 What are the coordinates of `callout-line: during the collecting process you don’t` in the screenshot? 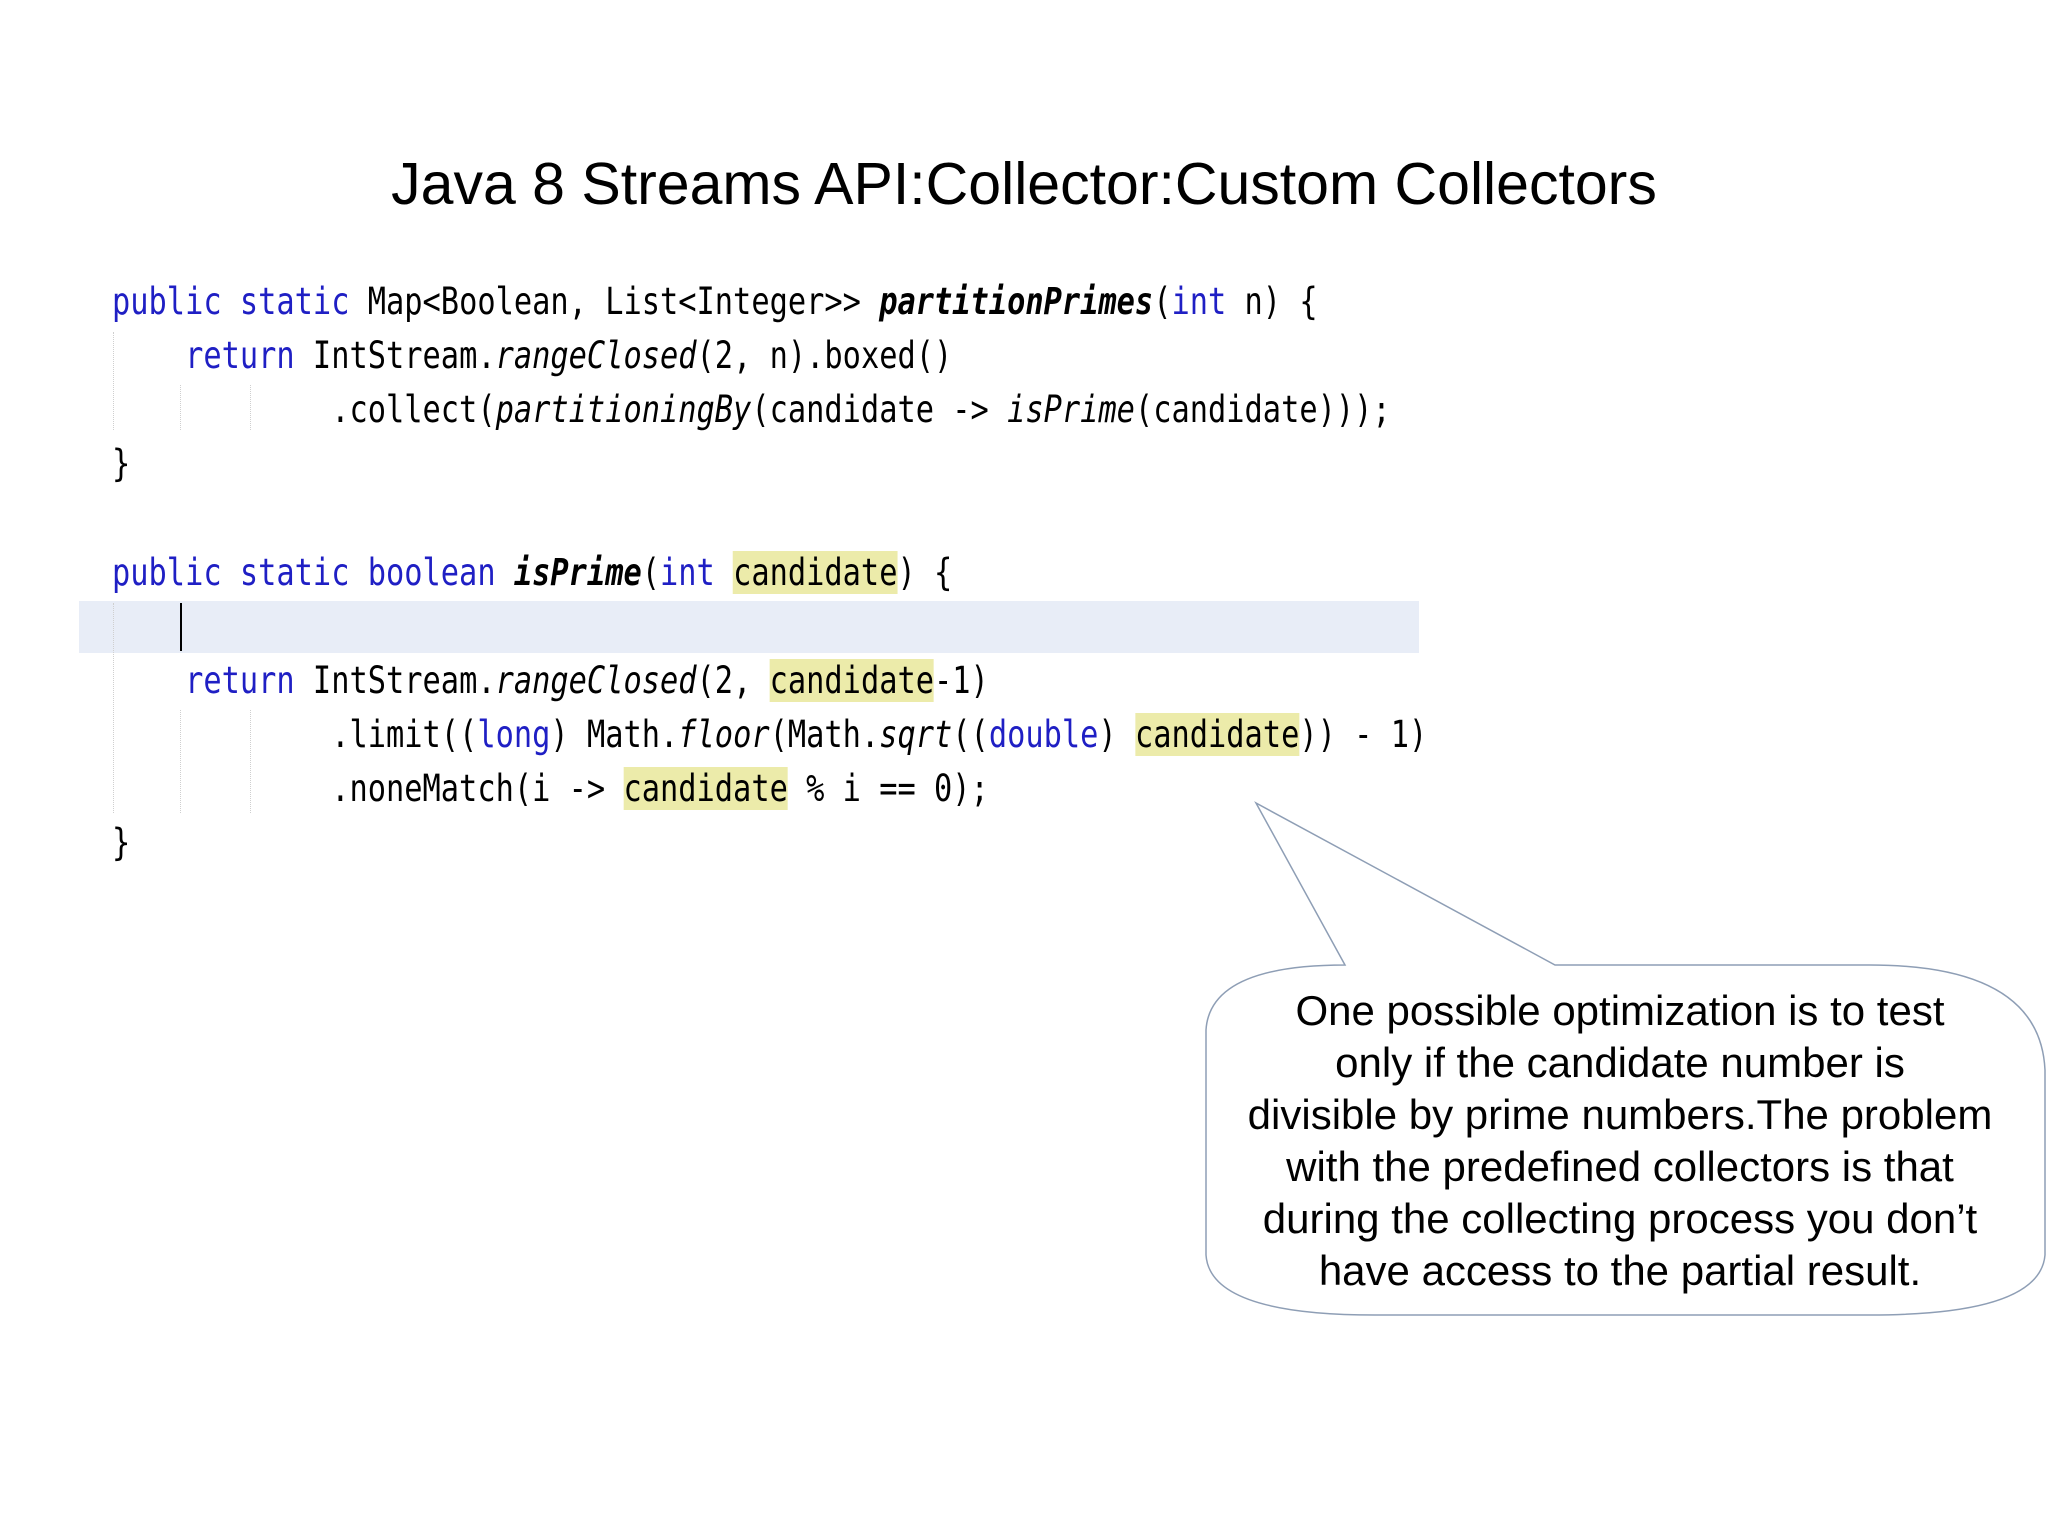 It's located at (1620, 1218).